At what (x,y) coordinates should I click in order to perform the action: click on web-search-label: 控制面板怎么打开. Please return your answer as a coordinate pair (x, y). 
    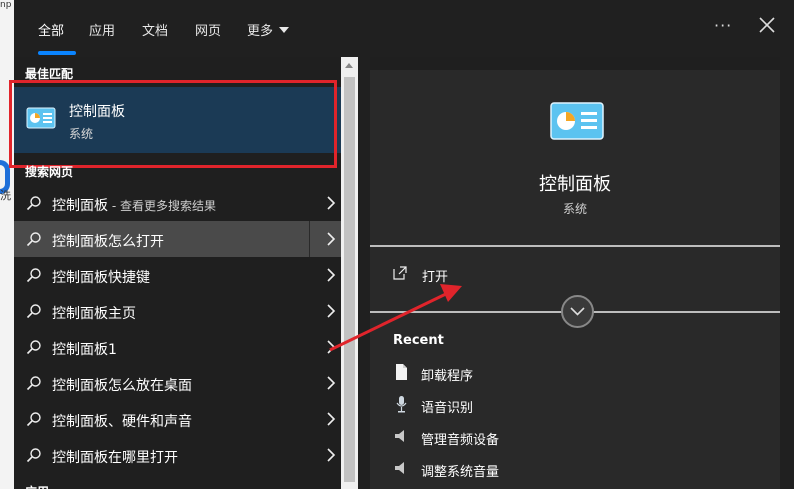
    Looking at the image, I should click on (108, 241).